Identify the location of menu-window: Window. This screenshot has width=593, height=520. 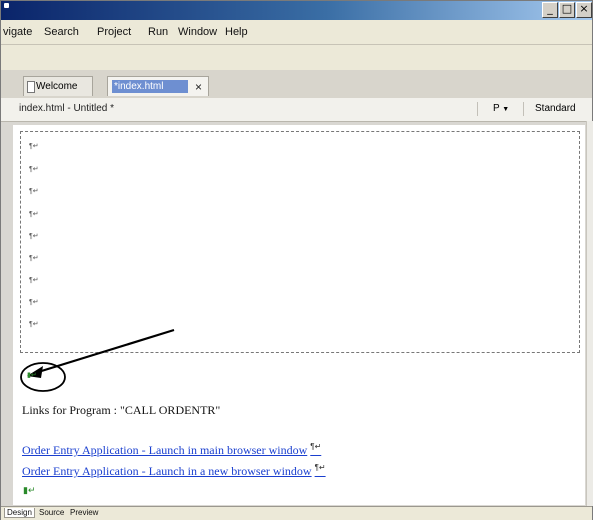
(197, 32).